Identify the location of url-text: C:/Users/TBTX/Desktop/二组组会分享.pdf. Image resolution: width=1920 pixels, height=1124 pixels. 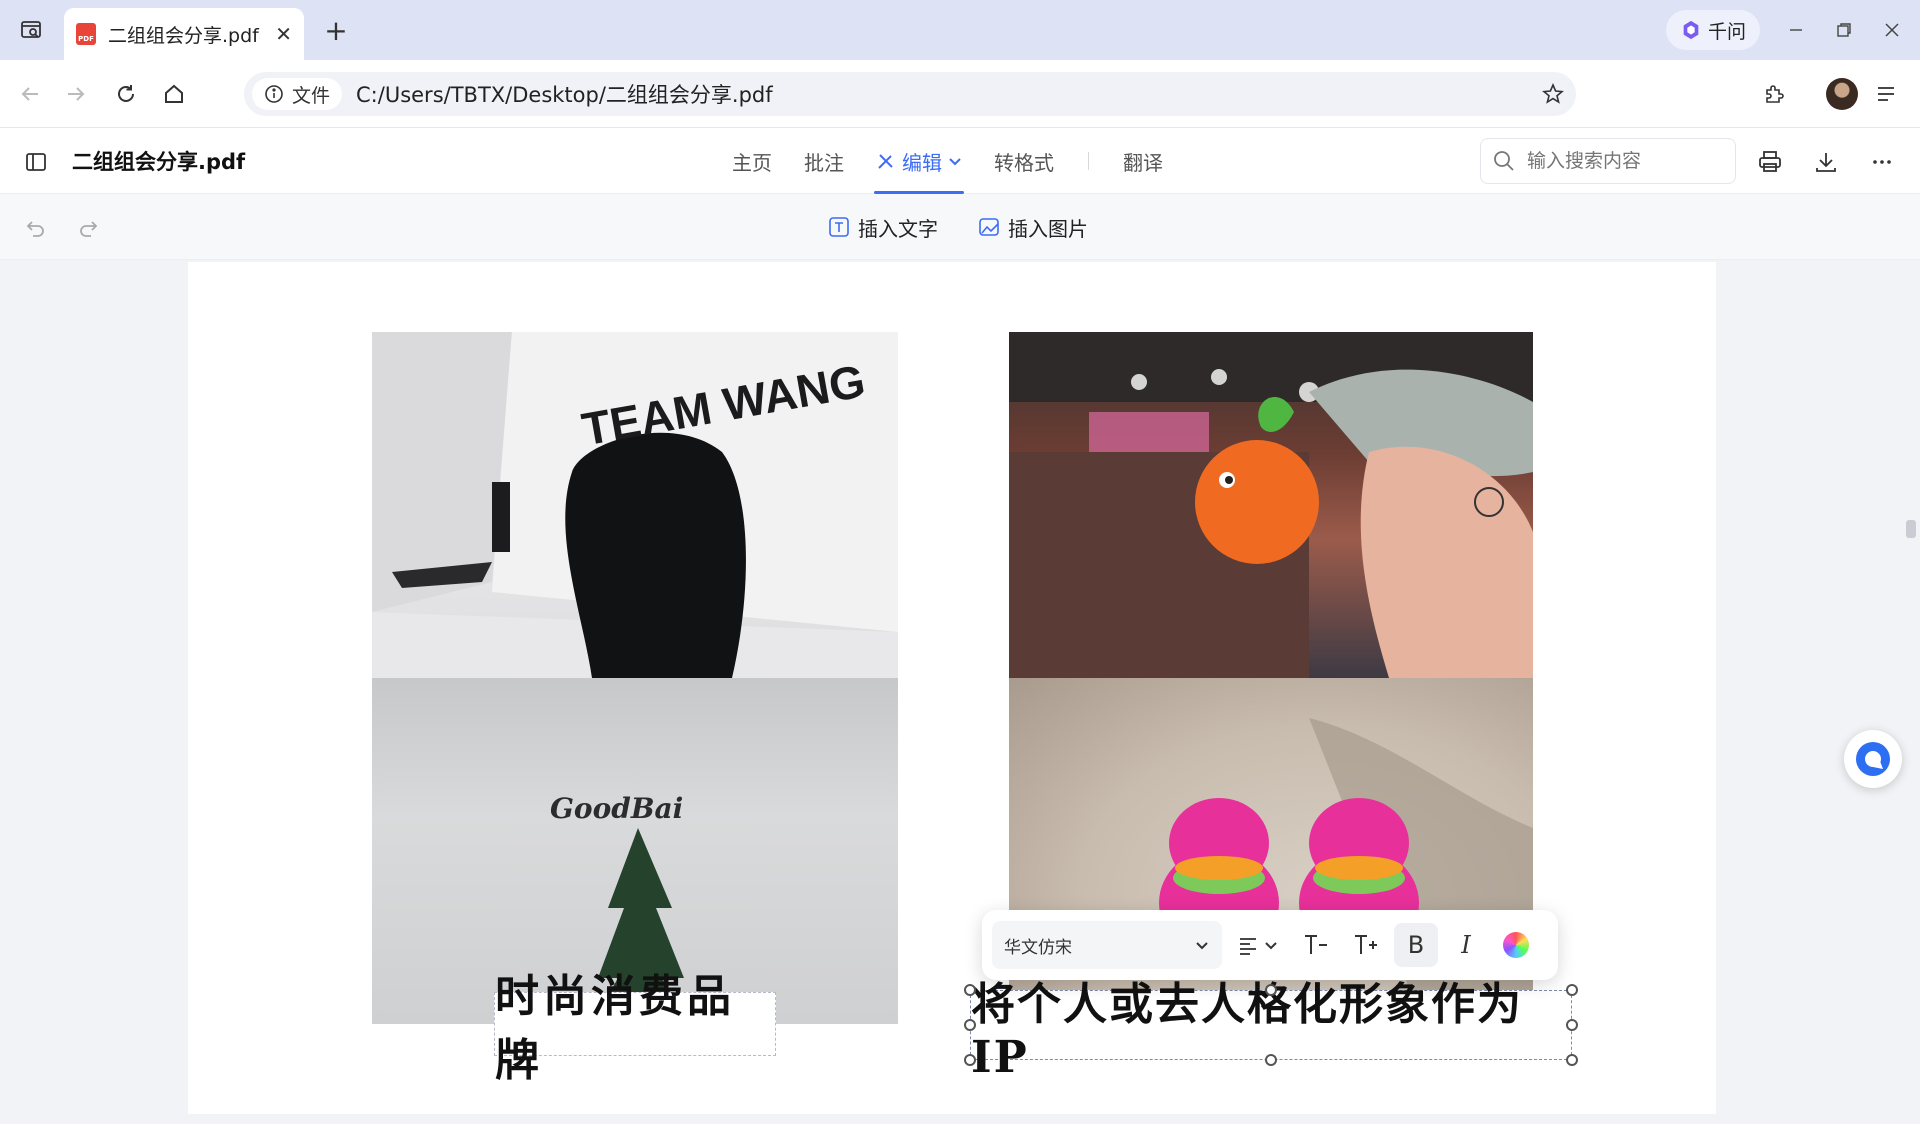
(947, 94).